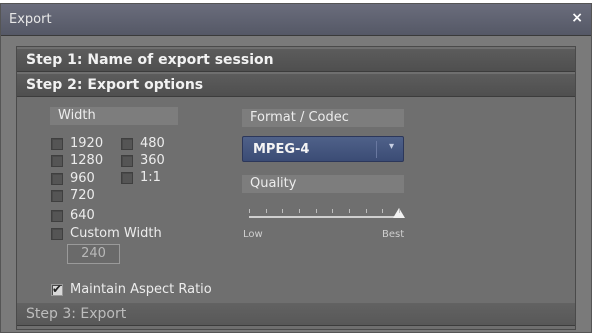  Describe the element at coordinates (296, 60) in the screenshot. I see `step-1-header: Step 1: Name of export session` at that location.